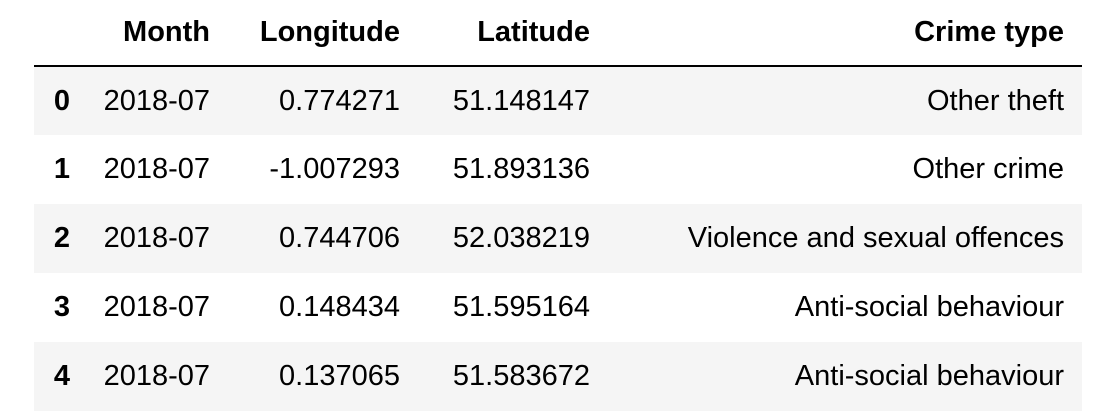 The height and width of the screenshot is (412, 1110). I want to click on index-column-header, so click(61, 33).